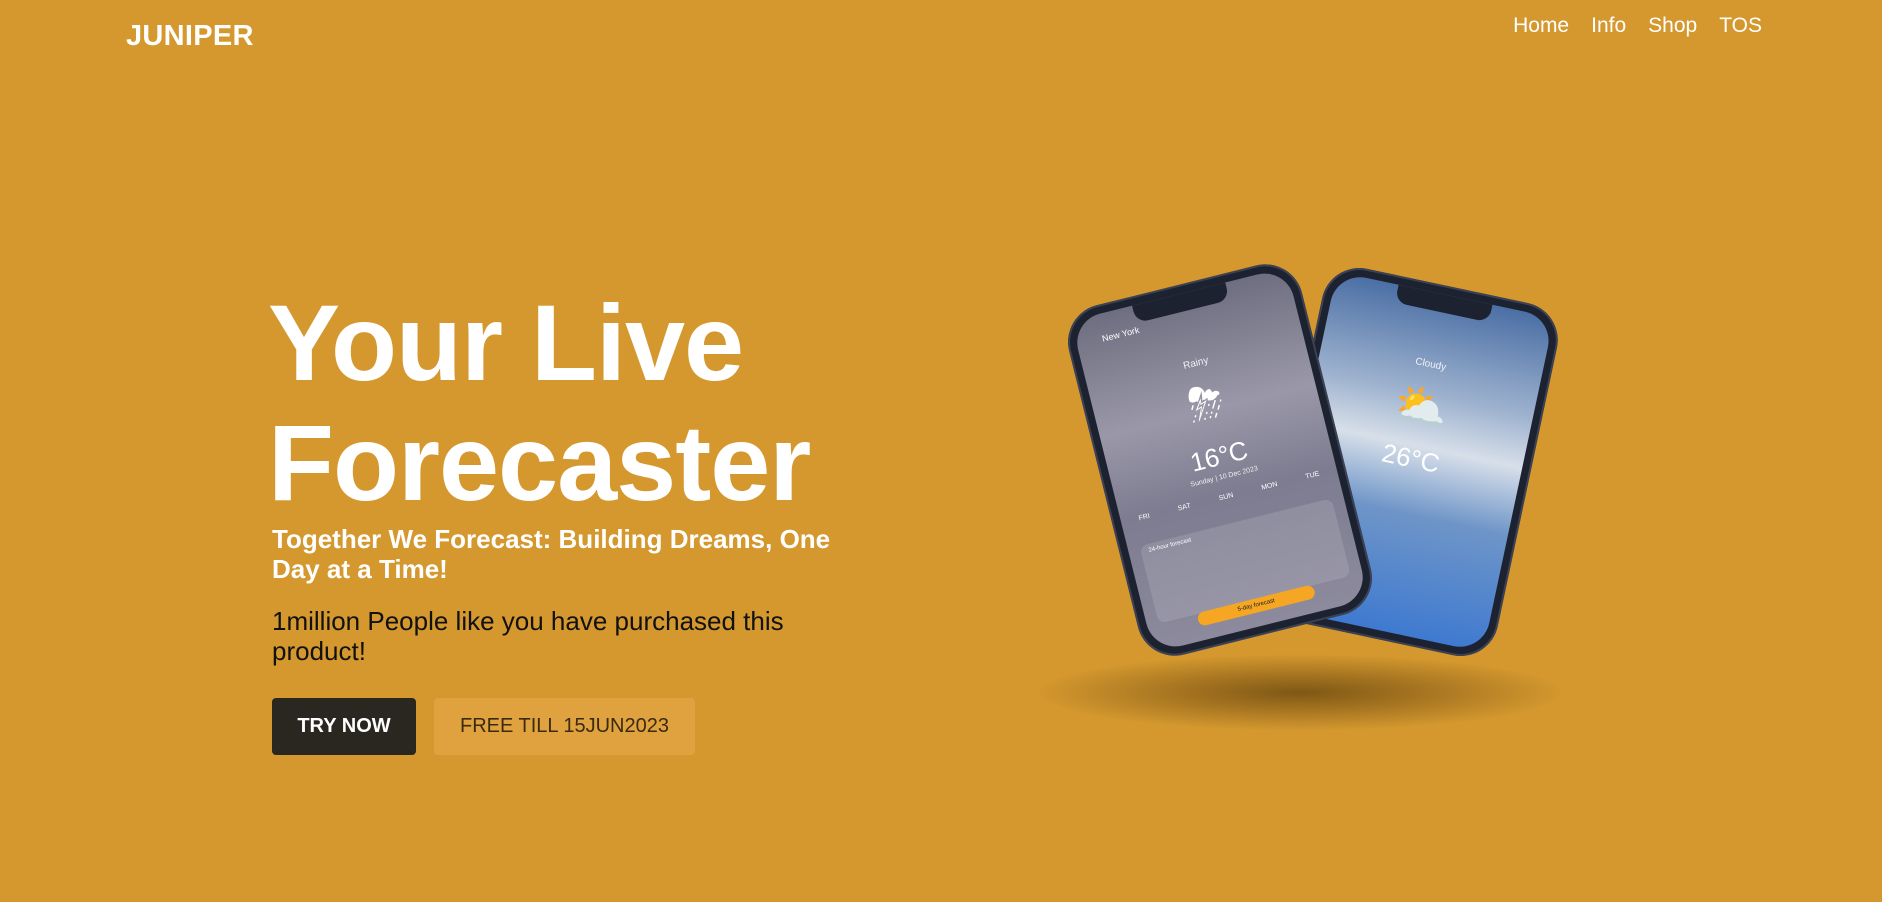 The height and width of the screenshot is (902, 1882). Describe the element at coordinates (1184, 507) in the screenshot. I see `day-label: SAT` at that location.